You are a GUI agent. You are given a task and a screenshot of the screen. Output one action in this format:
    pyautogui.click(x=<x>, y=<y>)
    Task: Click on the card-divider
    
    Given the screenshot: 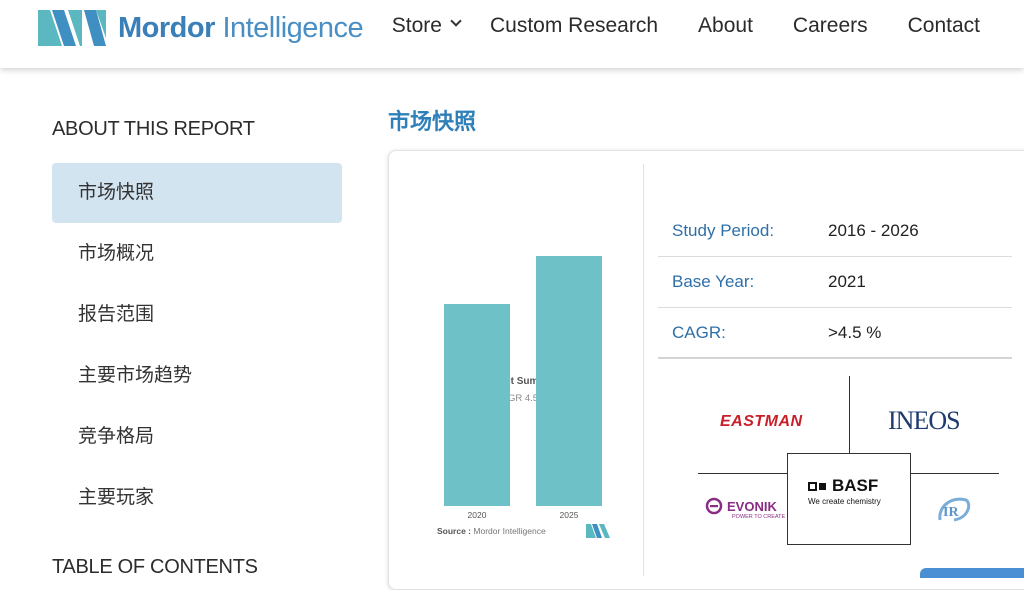 What is the action you would take?
    pyautogui.click(x=643, y=370)
    